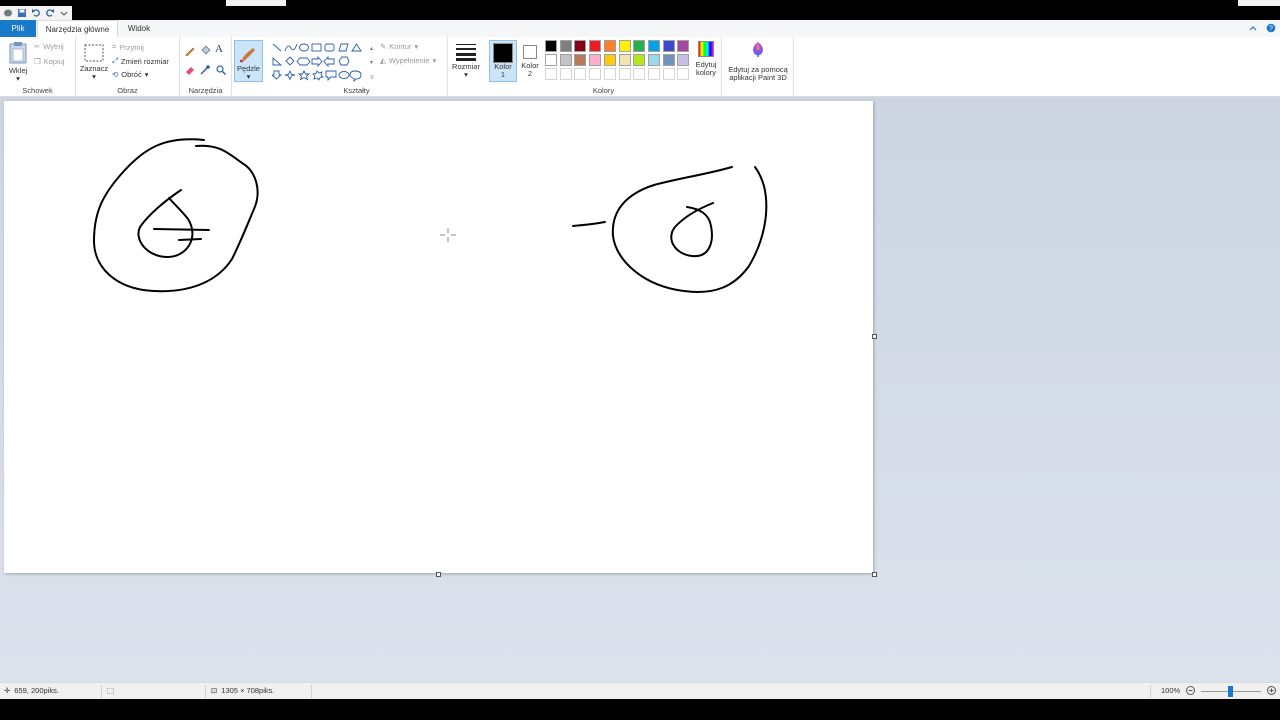 The image size is (1280, 720). I want to click on selection-icon: ⬚, so click(111, 690).